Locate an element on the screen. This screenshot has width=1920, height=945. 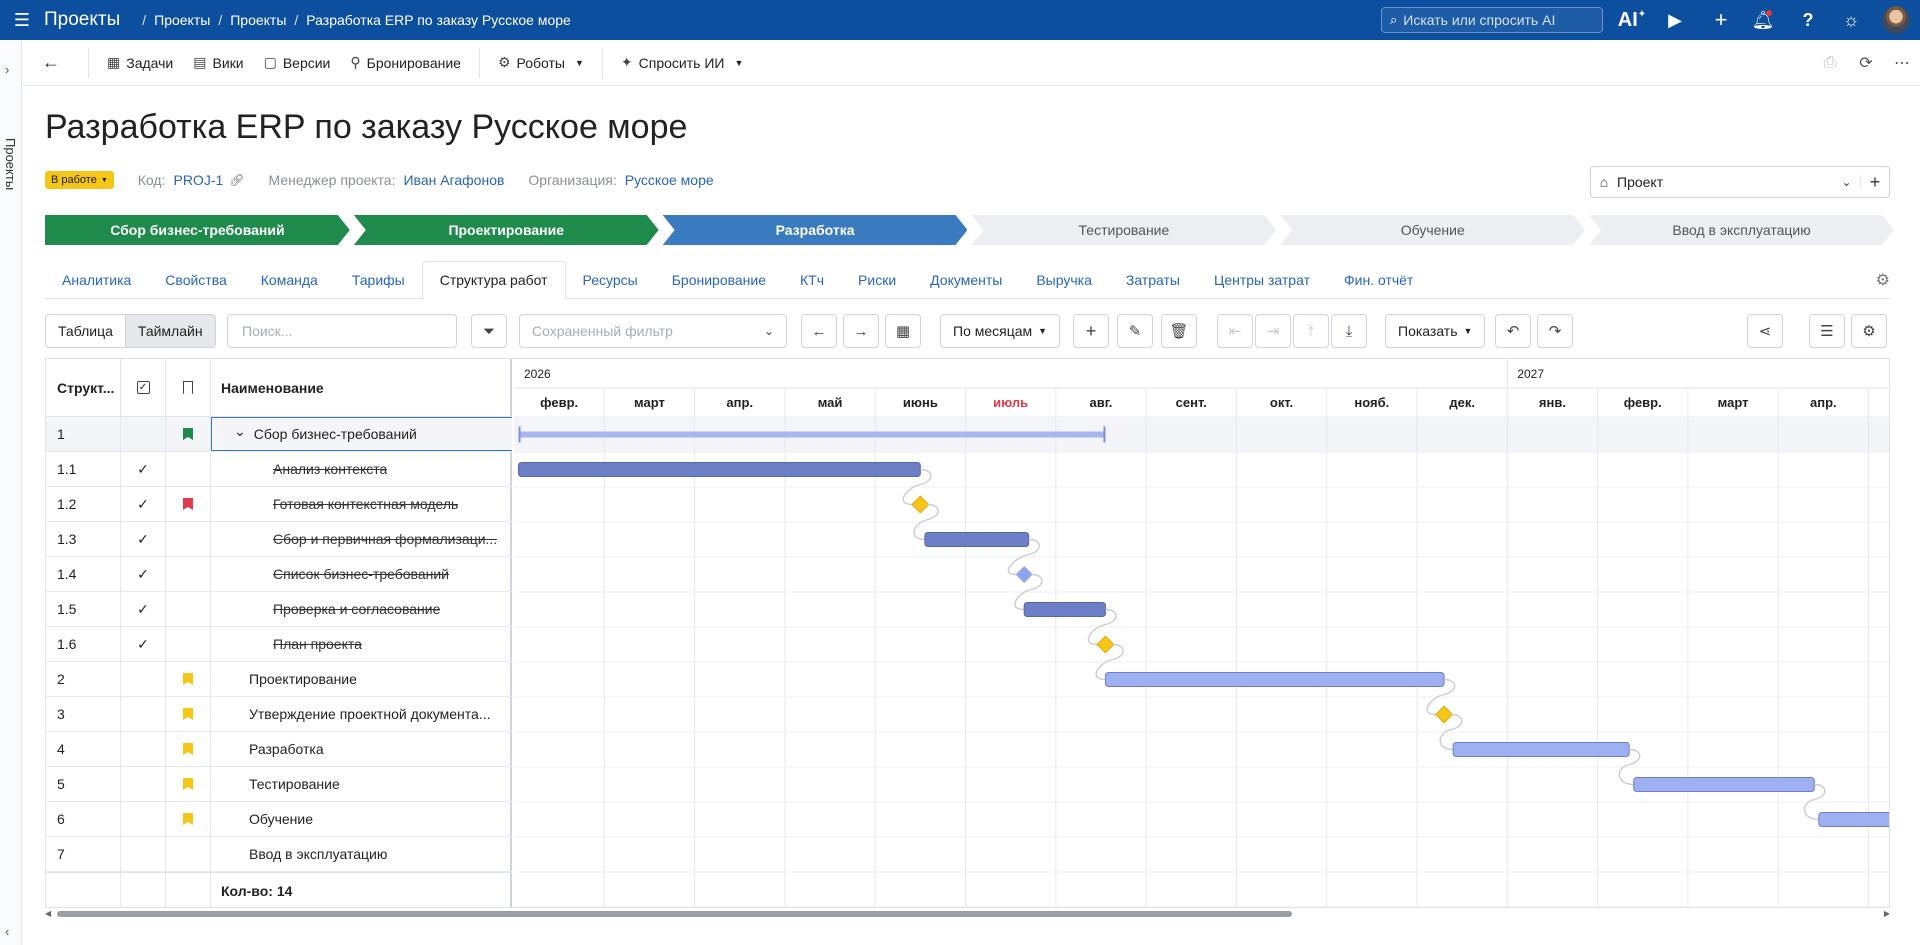
arrow-right-icon: → is located at coordinates (861, 331).